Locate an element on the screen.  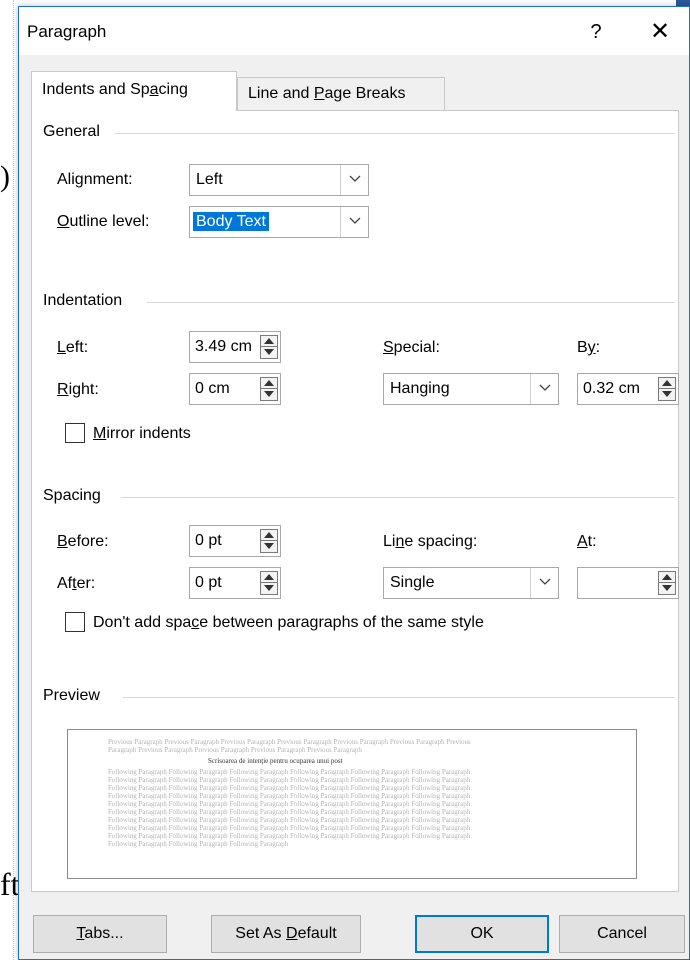
left-indent-value: 3.49 cm is located at coordinates (223, 346).